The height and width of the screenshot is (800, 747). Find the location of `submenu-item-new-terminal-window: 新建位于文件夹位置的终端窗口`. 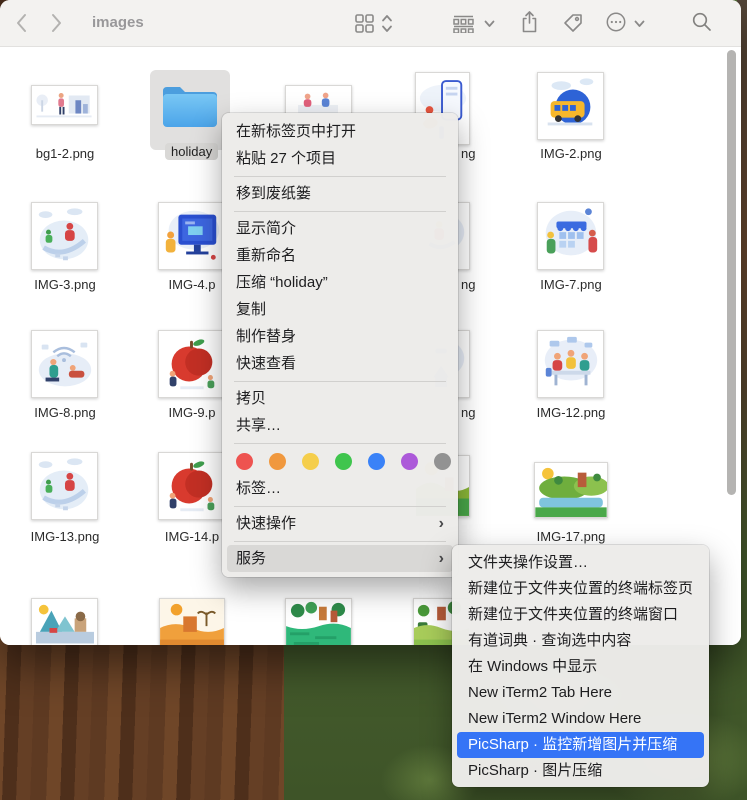

submenu-item-new-terminal-window: 新建位于文件夹位置的终端窗口 is located at coordinates (580, 615).